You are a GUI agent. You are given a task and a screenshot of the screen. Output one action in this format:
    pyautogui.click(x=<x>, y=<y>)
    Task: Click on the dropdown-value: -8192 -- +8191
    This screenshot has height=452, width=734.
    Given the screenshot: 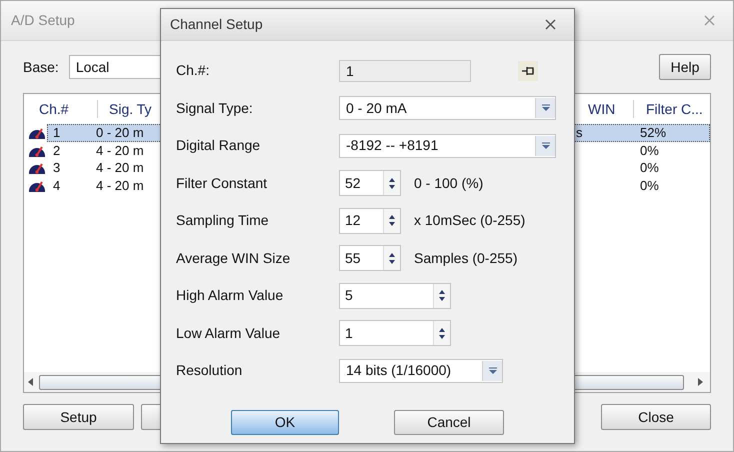 What is the action you would take?
    pyautogui.click(x=393, y=146)
    